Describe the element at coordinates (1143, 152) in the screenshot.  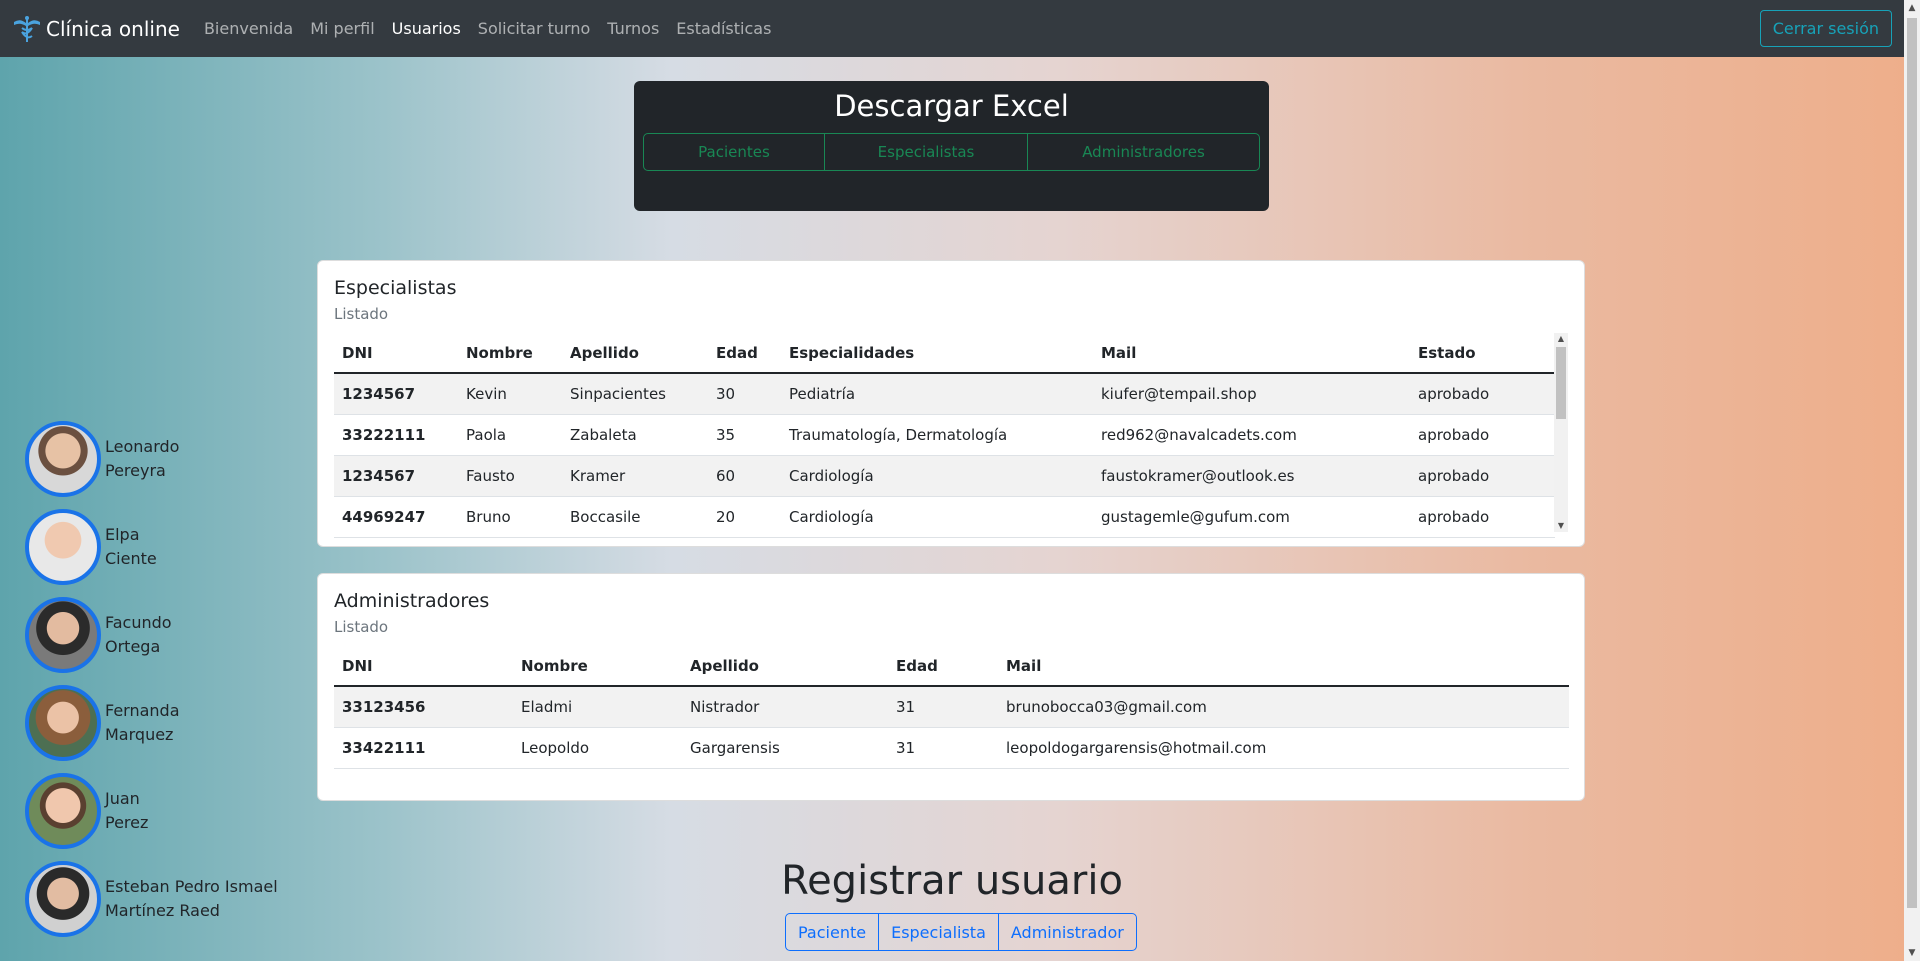
I see `excel-administradores-button: Administradores` at that location.